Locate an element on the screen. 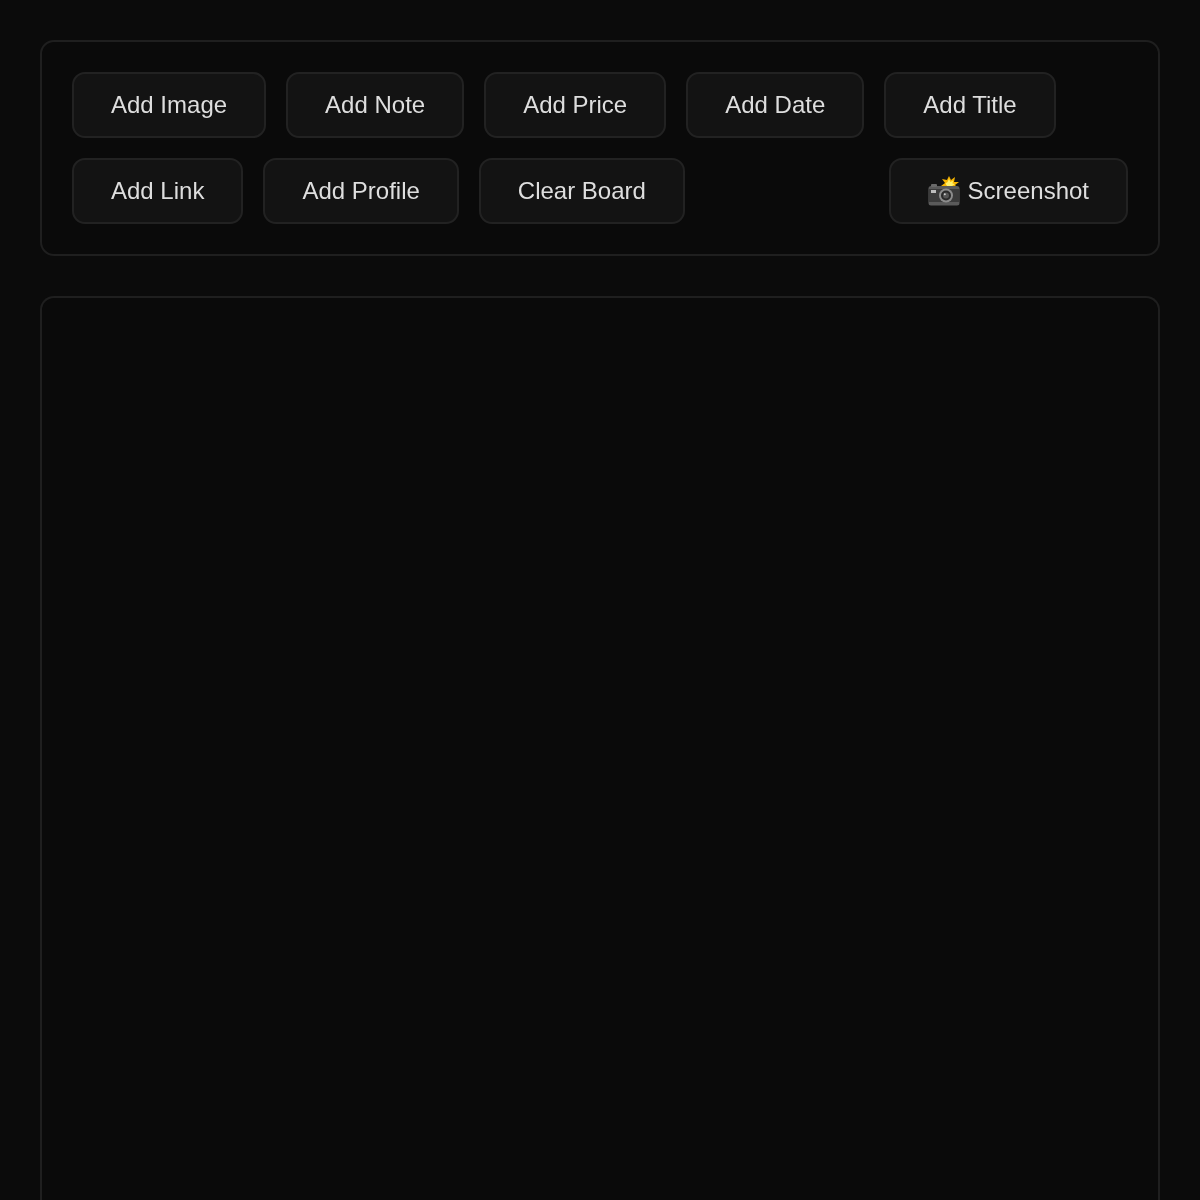 The height and width of the screenshot is (1200, 1200). toolbar-button: Add Price is located at coordinates (575, 105).